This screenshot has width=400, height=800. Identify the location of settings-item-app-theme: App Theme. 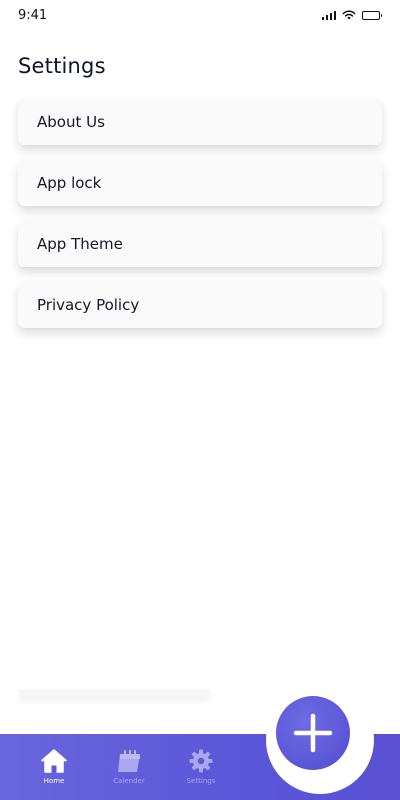
(200, 244).